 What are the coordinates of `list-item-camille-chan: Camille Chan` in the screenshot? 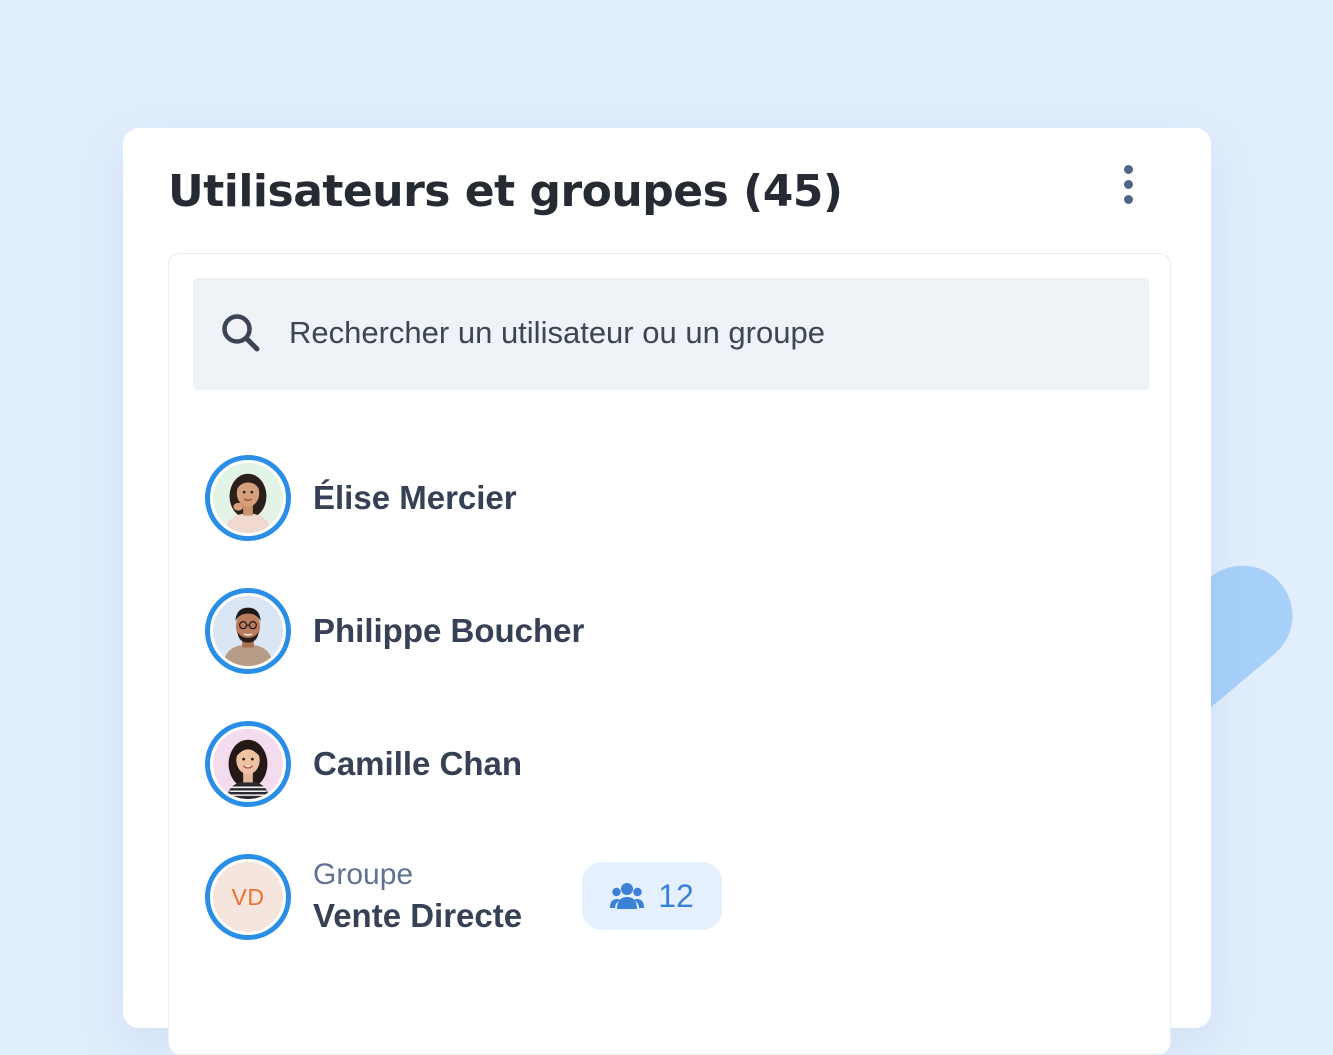 It's located at (363, 764).